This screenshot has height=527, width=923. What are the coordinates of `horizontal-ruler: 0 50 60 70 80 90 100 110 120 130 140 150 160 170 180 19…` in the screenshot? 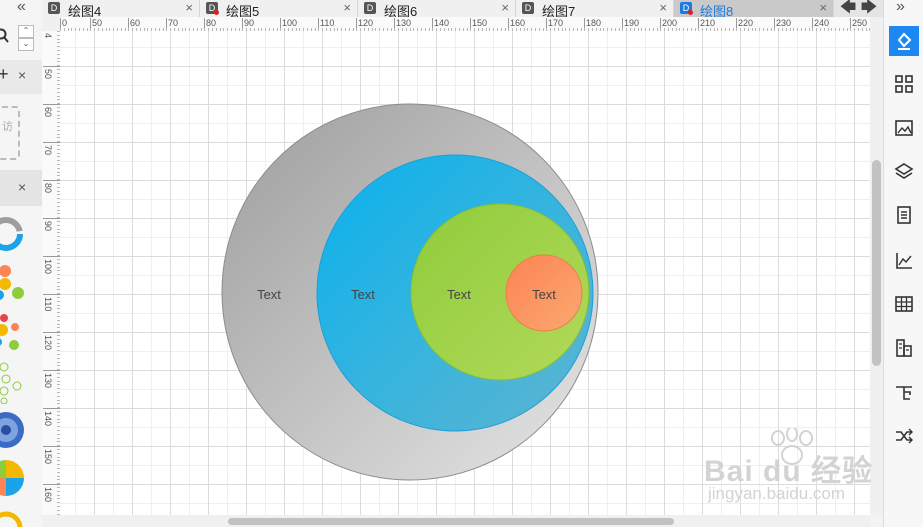 It's located at (465, 24).